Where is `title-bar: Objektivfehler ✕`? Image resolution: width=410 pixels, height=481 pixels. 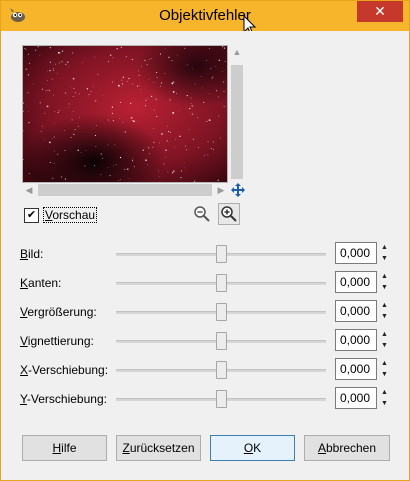
title-bar: Objektivfehler ✕ is located at coordinates (205, 16).